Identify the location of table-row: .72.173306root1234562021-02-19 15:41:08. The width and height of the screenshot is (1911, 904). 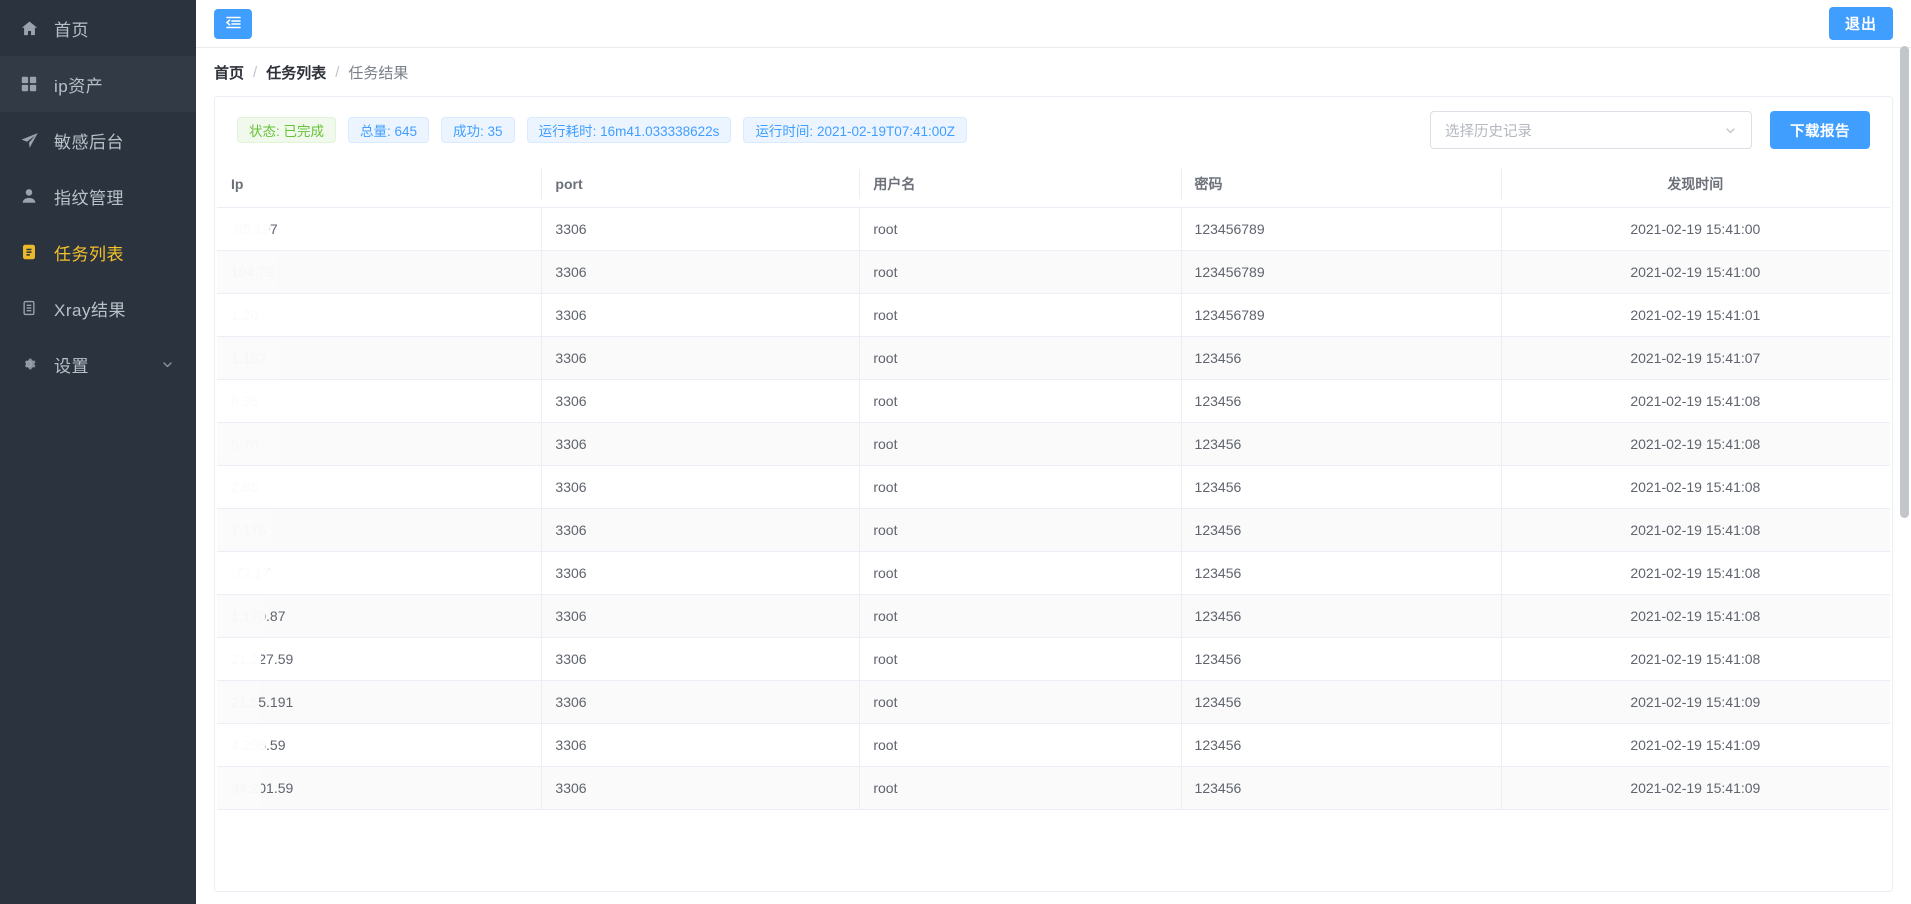
(1053, 573).